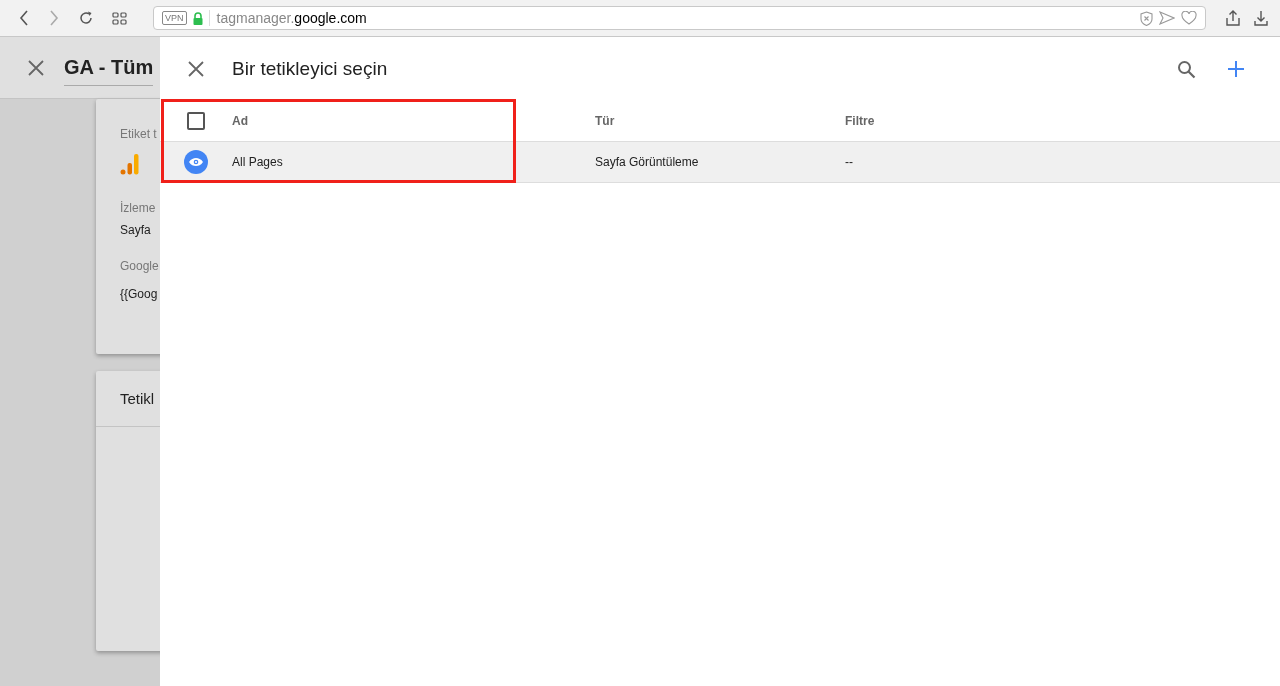 Image resolution: width=1280 pixels, height=686 pixels. I want to click on grid-icon, so click(119, 18).